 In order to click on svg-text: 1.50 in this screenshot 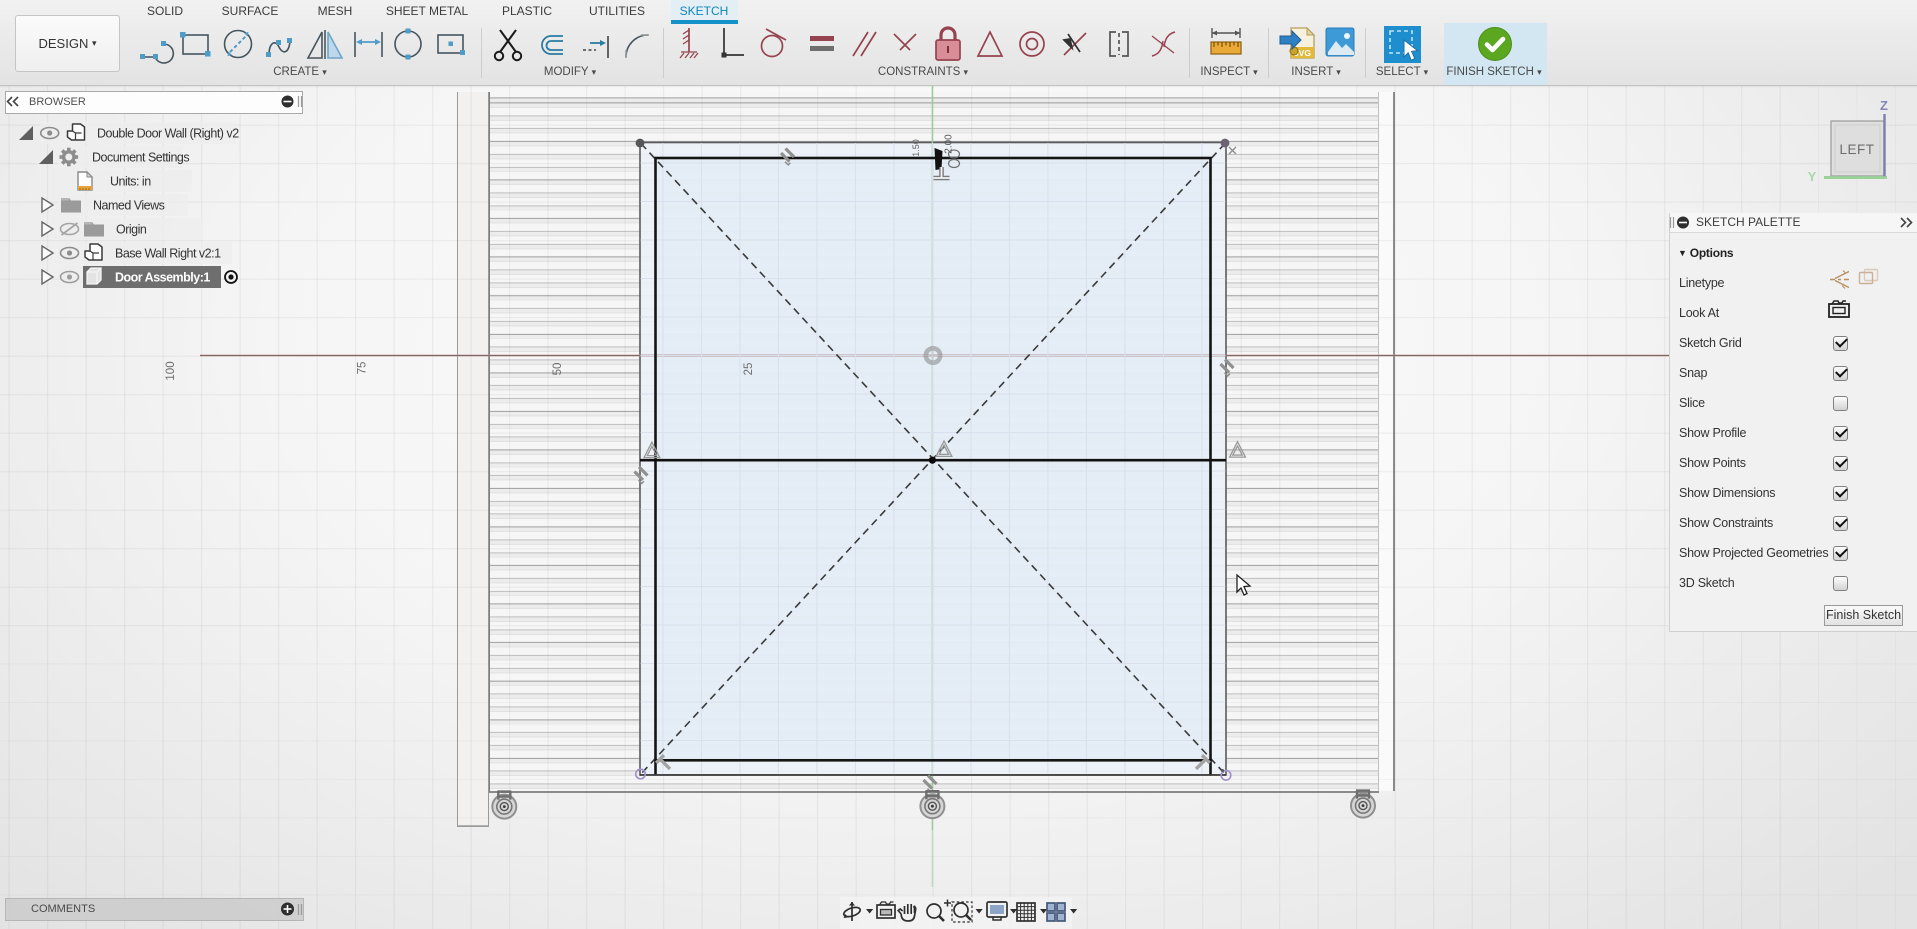, I will do `click(916, 148)`.